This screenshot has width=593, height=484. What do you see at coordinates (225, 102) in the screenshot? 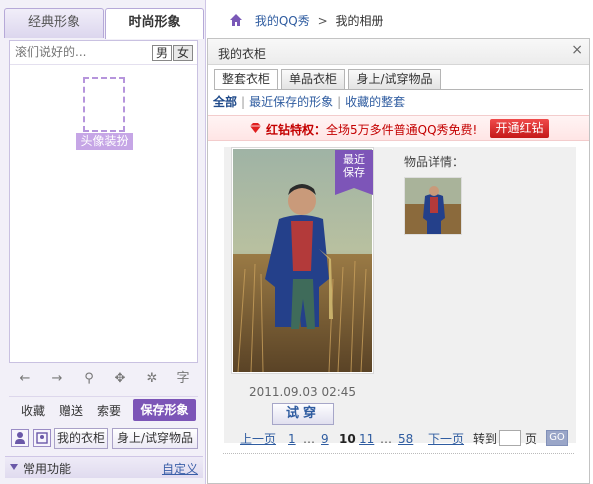
I see `filter-all: 全部` at bounding box center [225, 102].